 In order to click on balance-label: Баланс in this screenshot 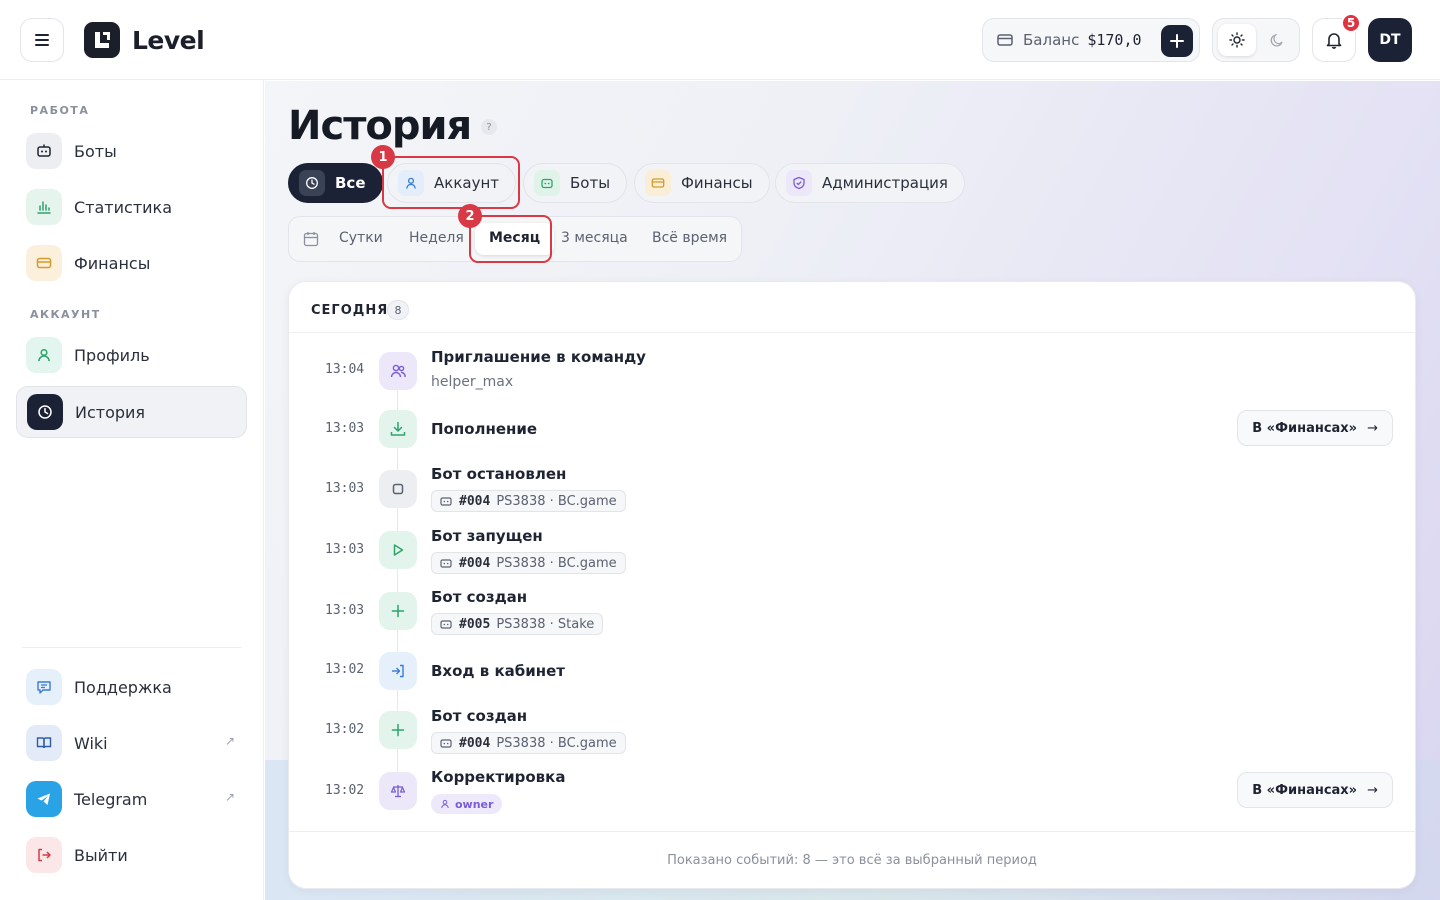, I will do `click(1051, 40)`.